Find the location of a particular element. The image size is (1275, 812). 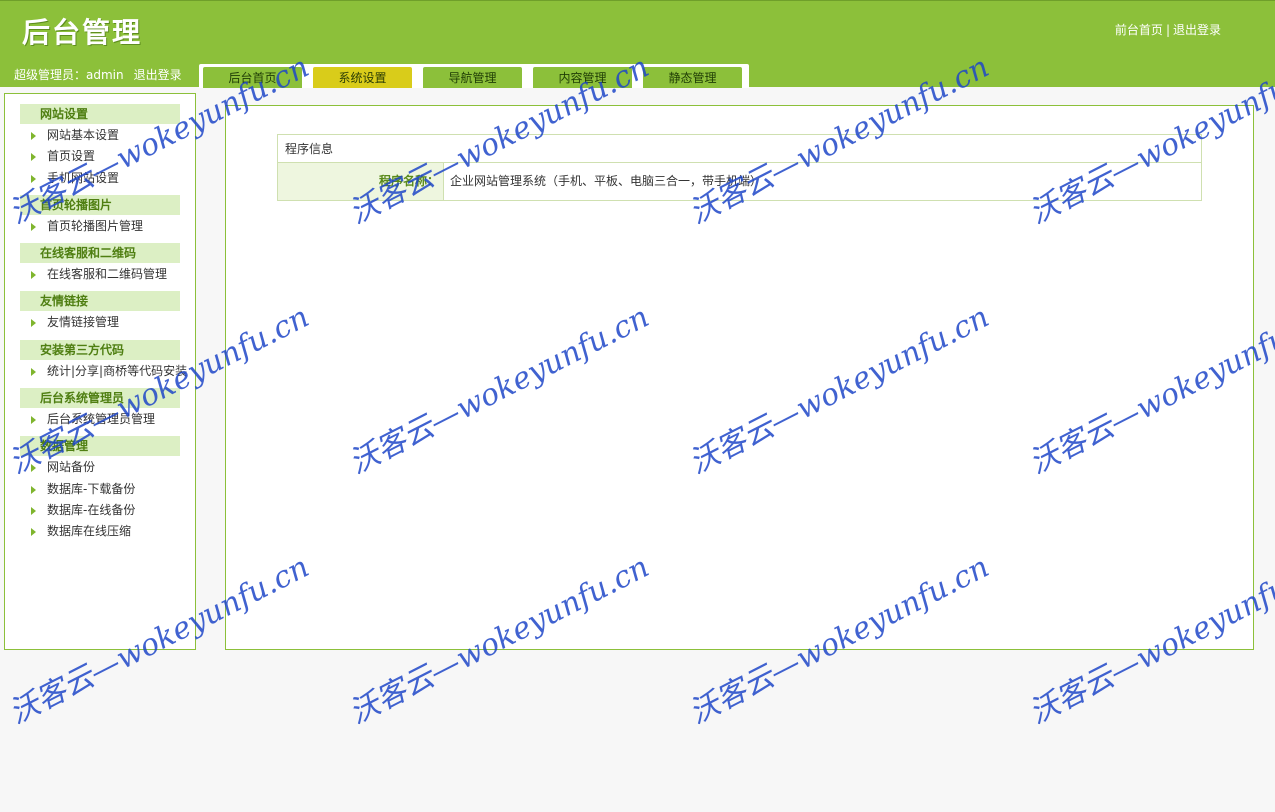

table-caption: 程序信息 is located at coordinates (739, 149).